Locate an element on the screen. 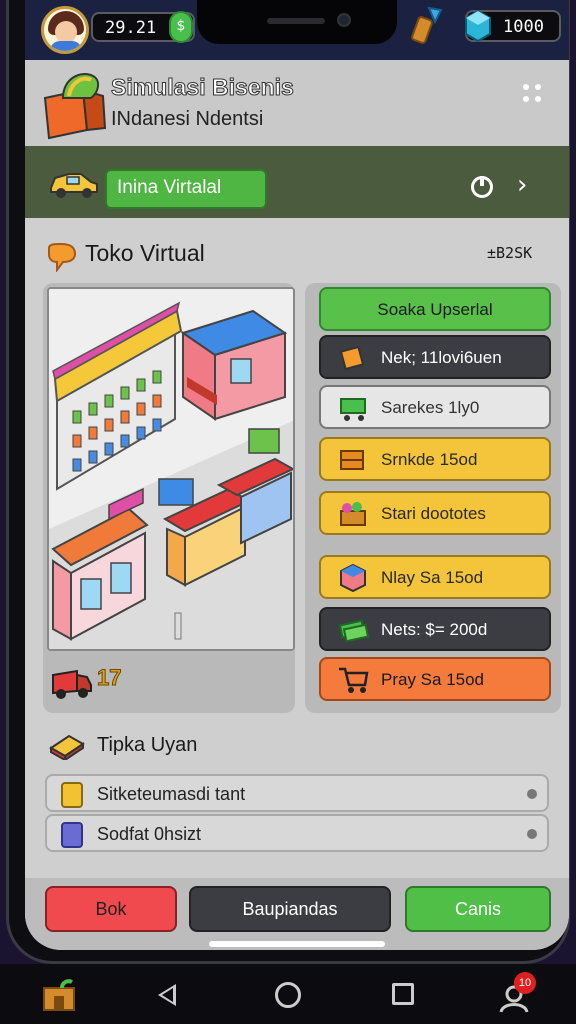 The image size is (576, 1024). action-button: Sarekes 1ly0 is located at coordinates (435, 407).